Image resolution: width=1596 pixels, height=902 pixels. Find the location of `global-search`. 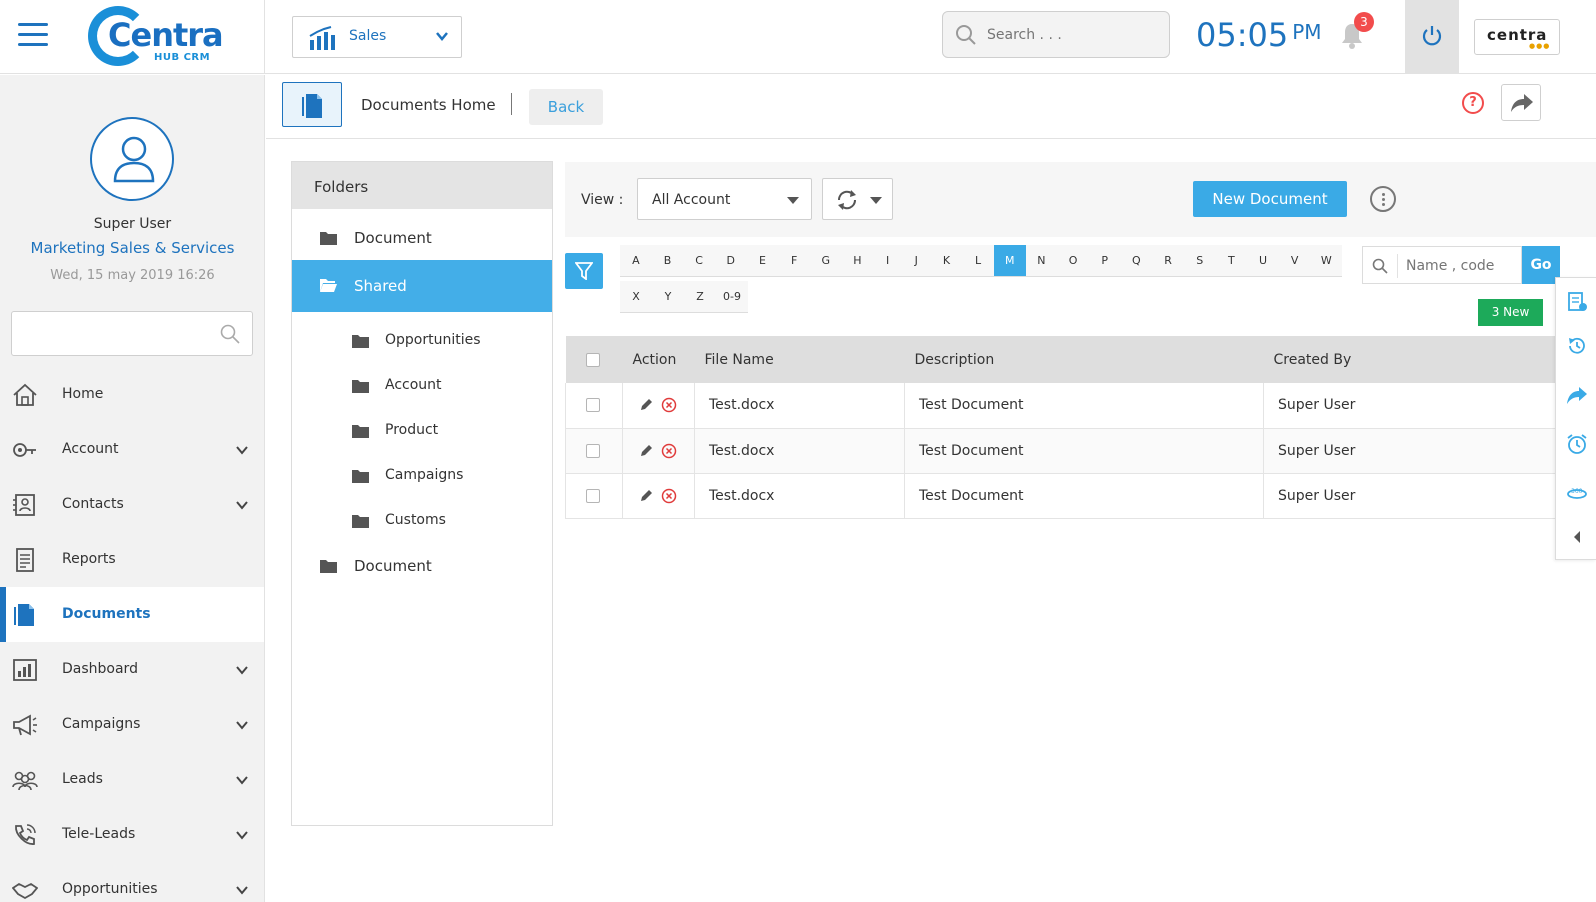

global-search is located at coordinates (1056, 34).